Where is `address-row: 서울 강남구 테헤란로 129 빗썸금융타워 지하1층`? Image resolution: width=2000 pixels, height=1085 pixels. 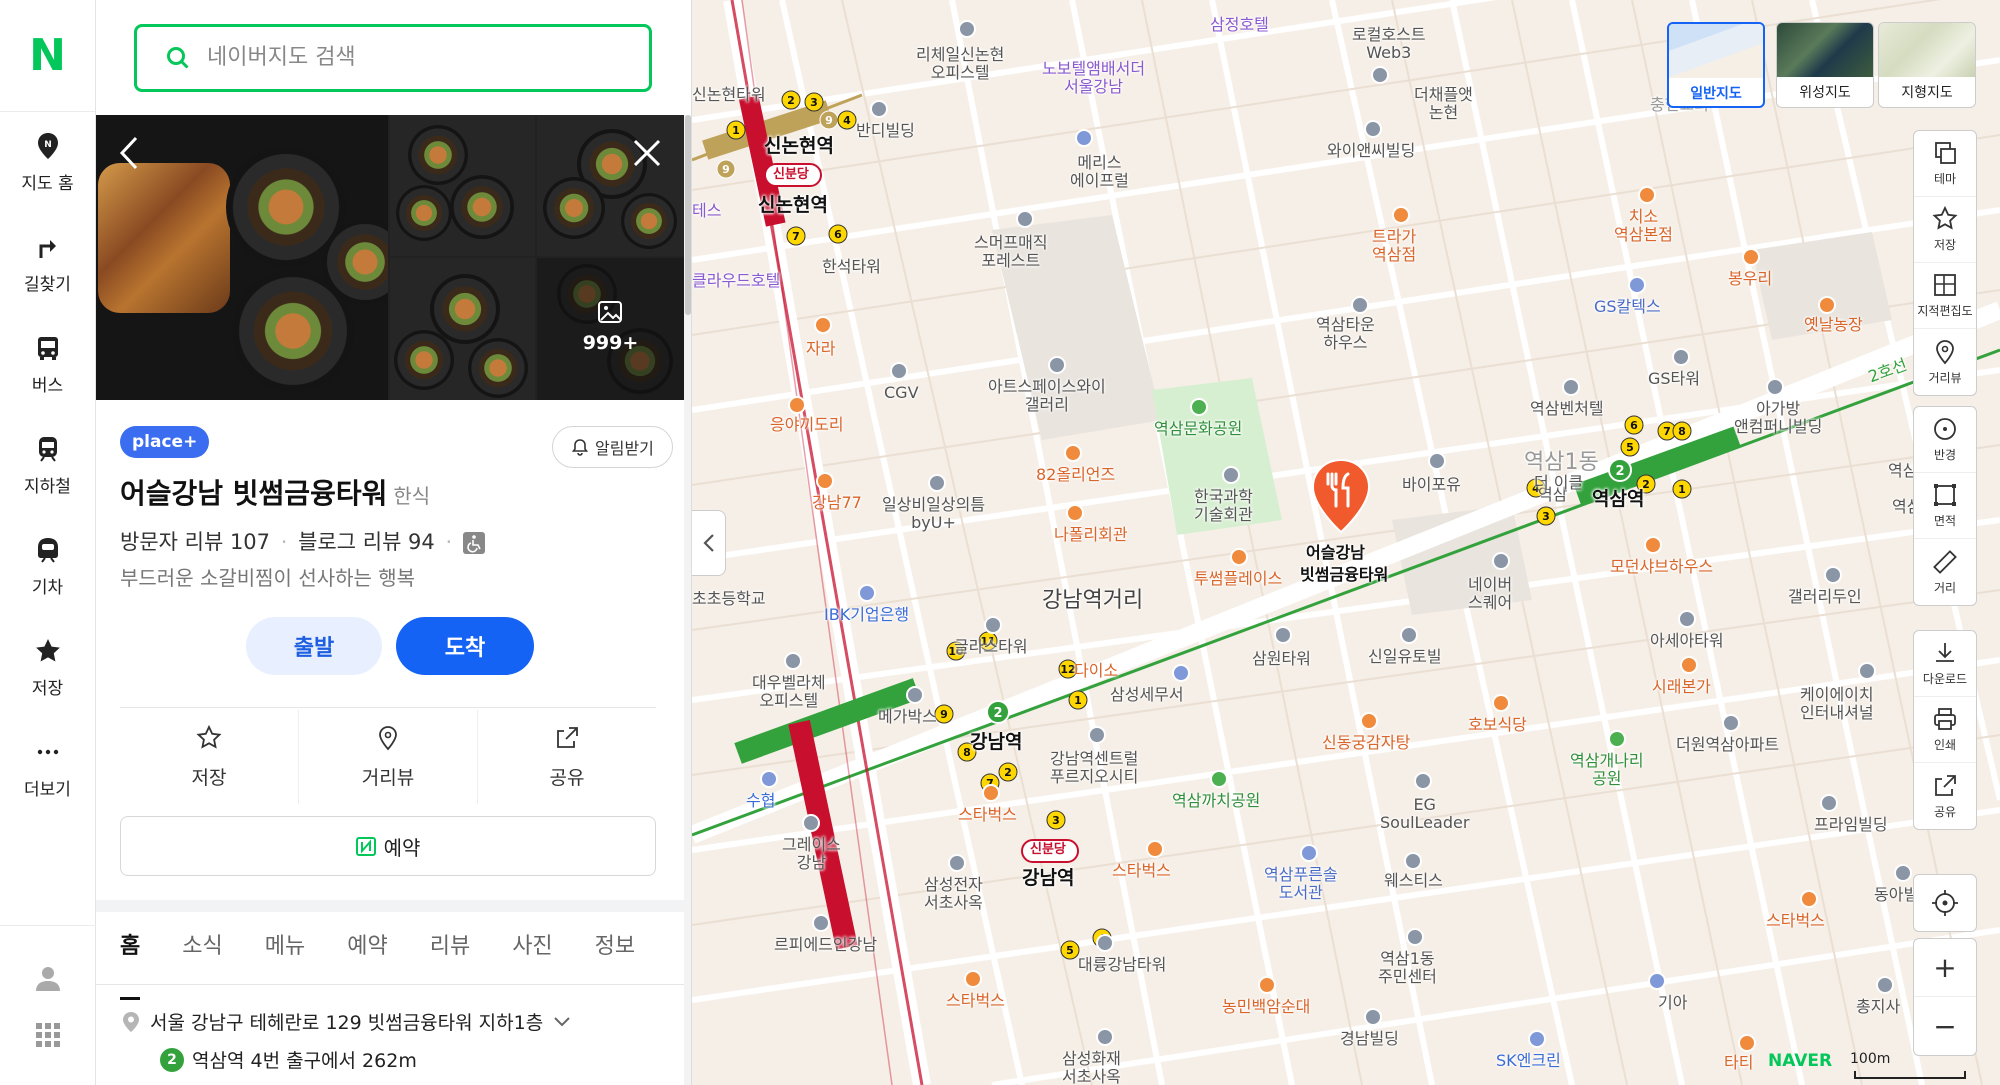 address-row: 서울 강남구 테헤란로 129 빗썸금융타워 지하1층 is located at coordinates (346, 1021).